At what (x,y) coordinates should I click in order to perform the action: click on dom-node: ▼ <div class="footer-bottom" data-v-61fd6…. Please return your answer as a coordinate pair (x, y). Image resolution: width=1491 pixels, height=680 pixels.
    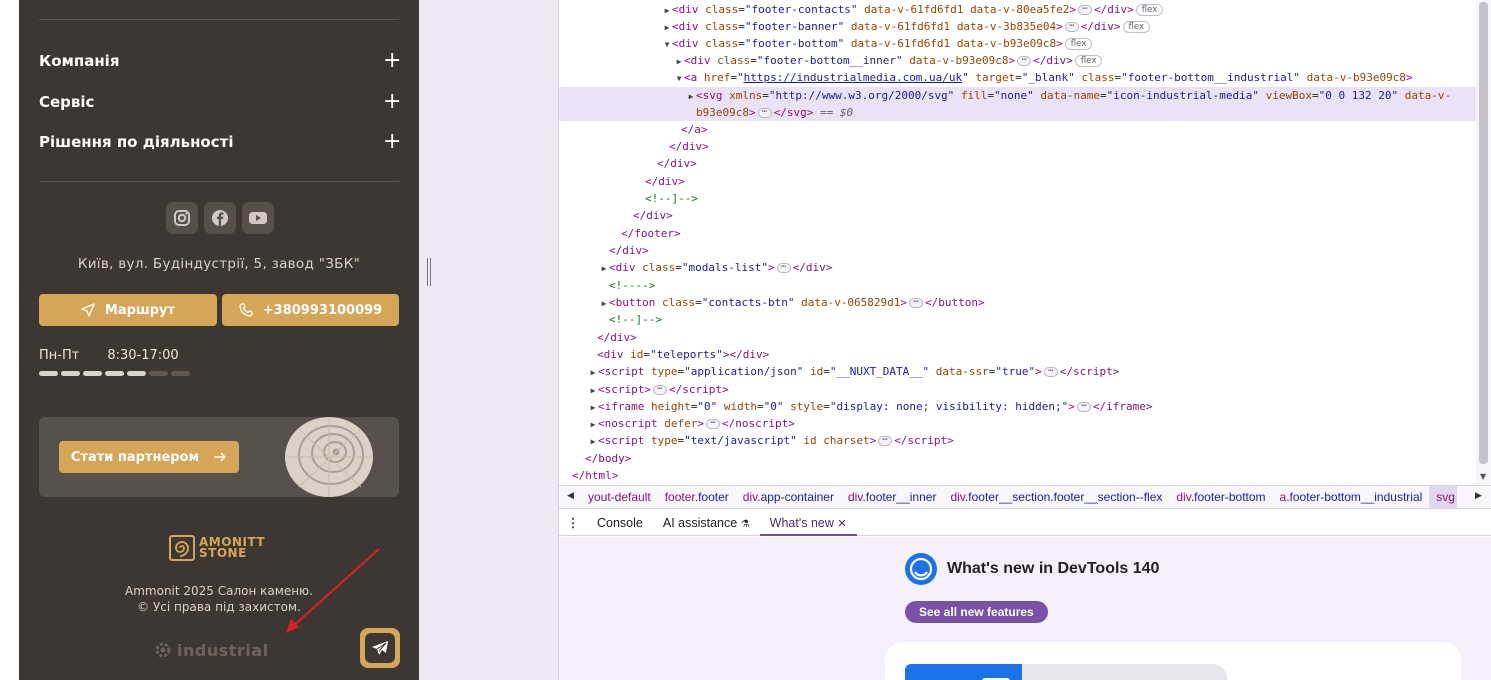
    Looking at the image, I should click on (1017, 43).